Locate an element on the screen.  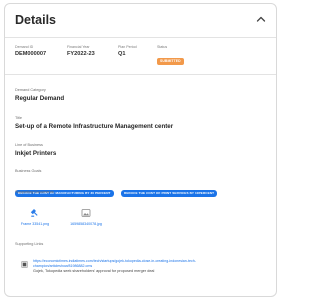
demand-id-value: DEM000007 is located at coordinates (31, 54).